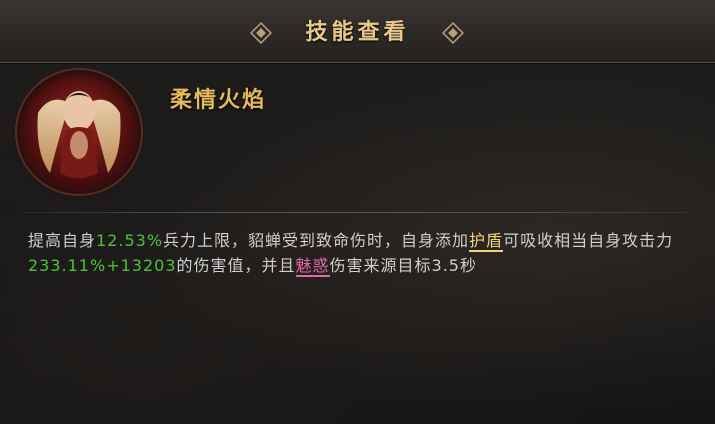  What do you see at coordinates (403, 265) in the screenshot?
I see `desc-text: 伤害来源目标3.5秒` at bounding box center [403, 265].